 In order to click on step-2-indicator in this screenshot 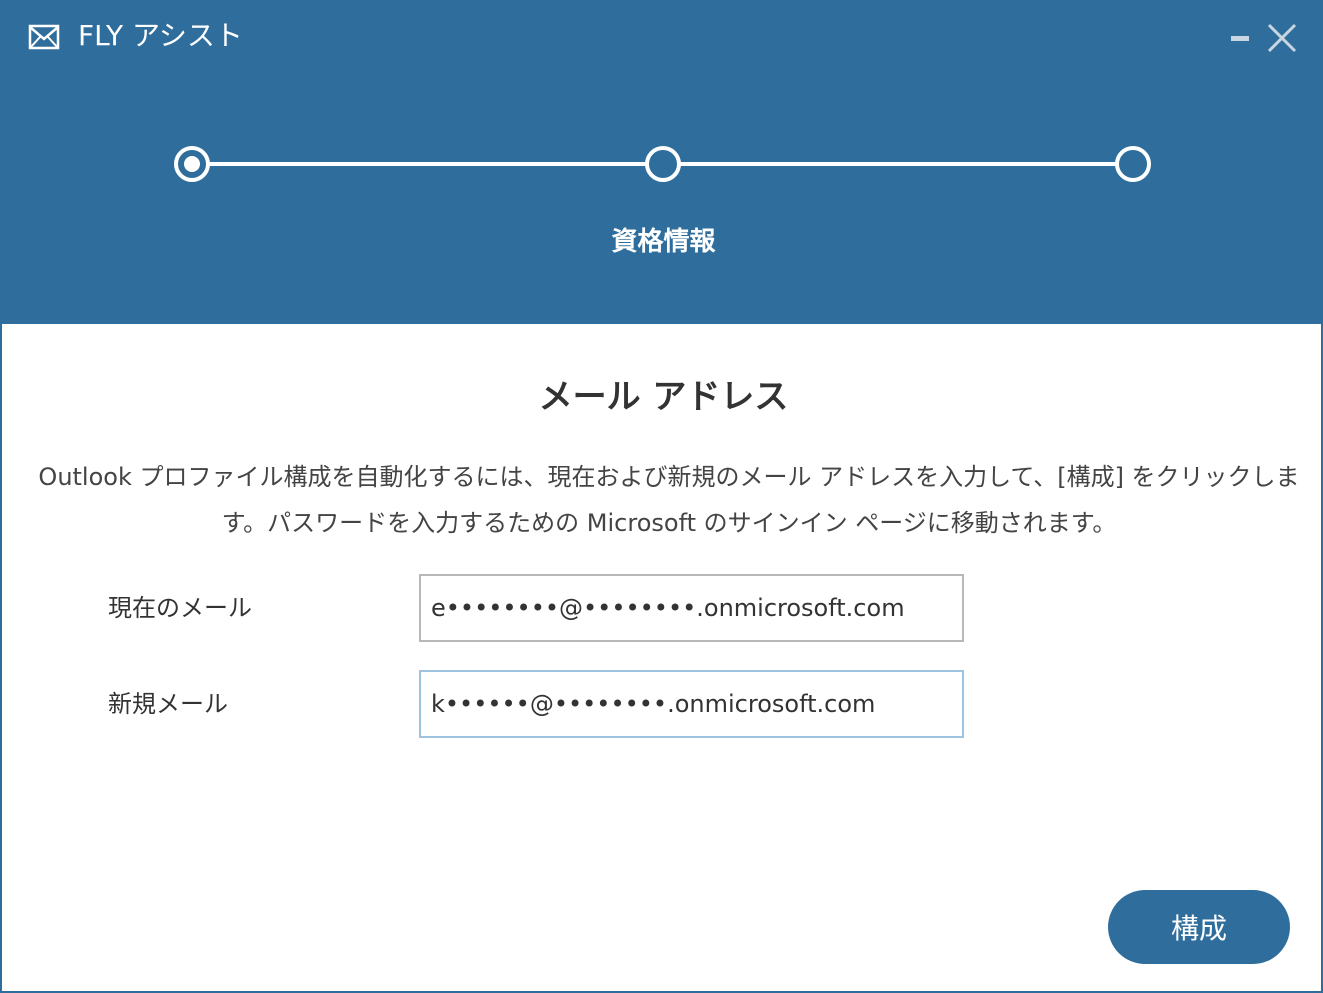, I will do `click(663, 164)`.